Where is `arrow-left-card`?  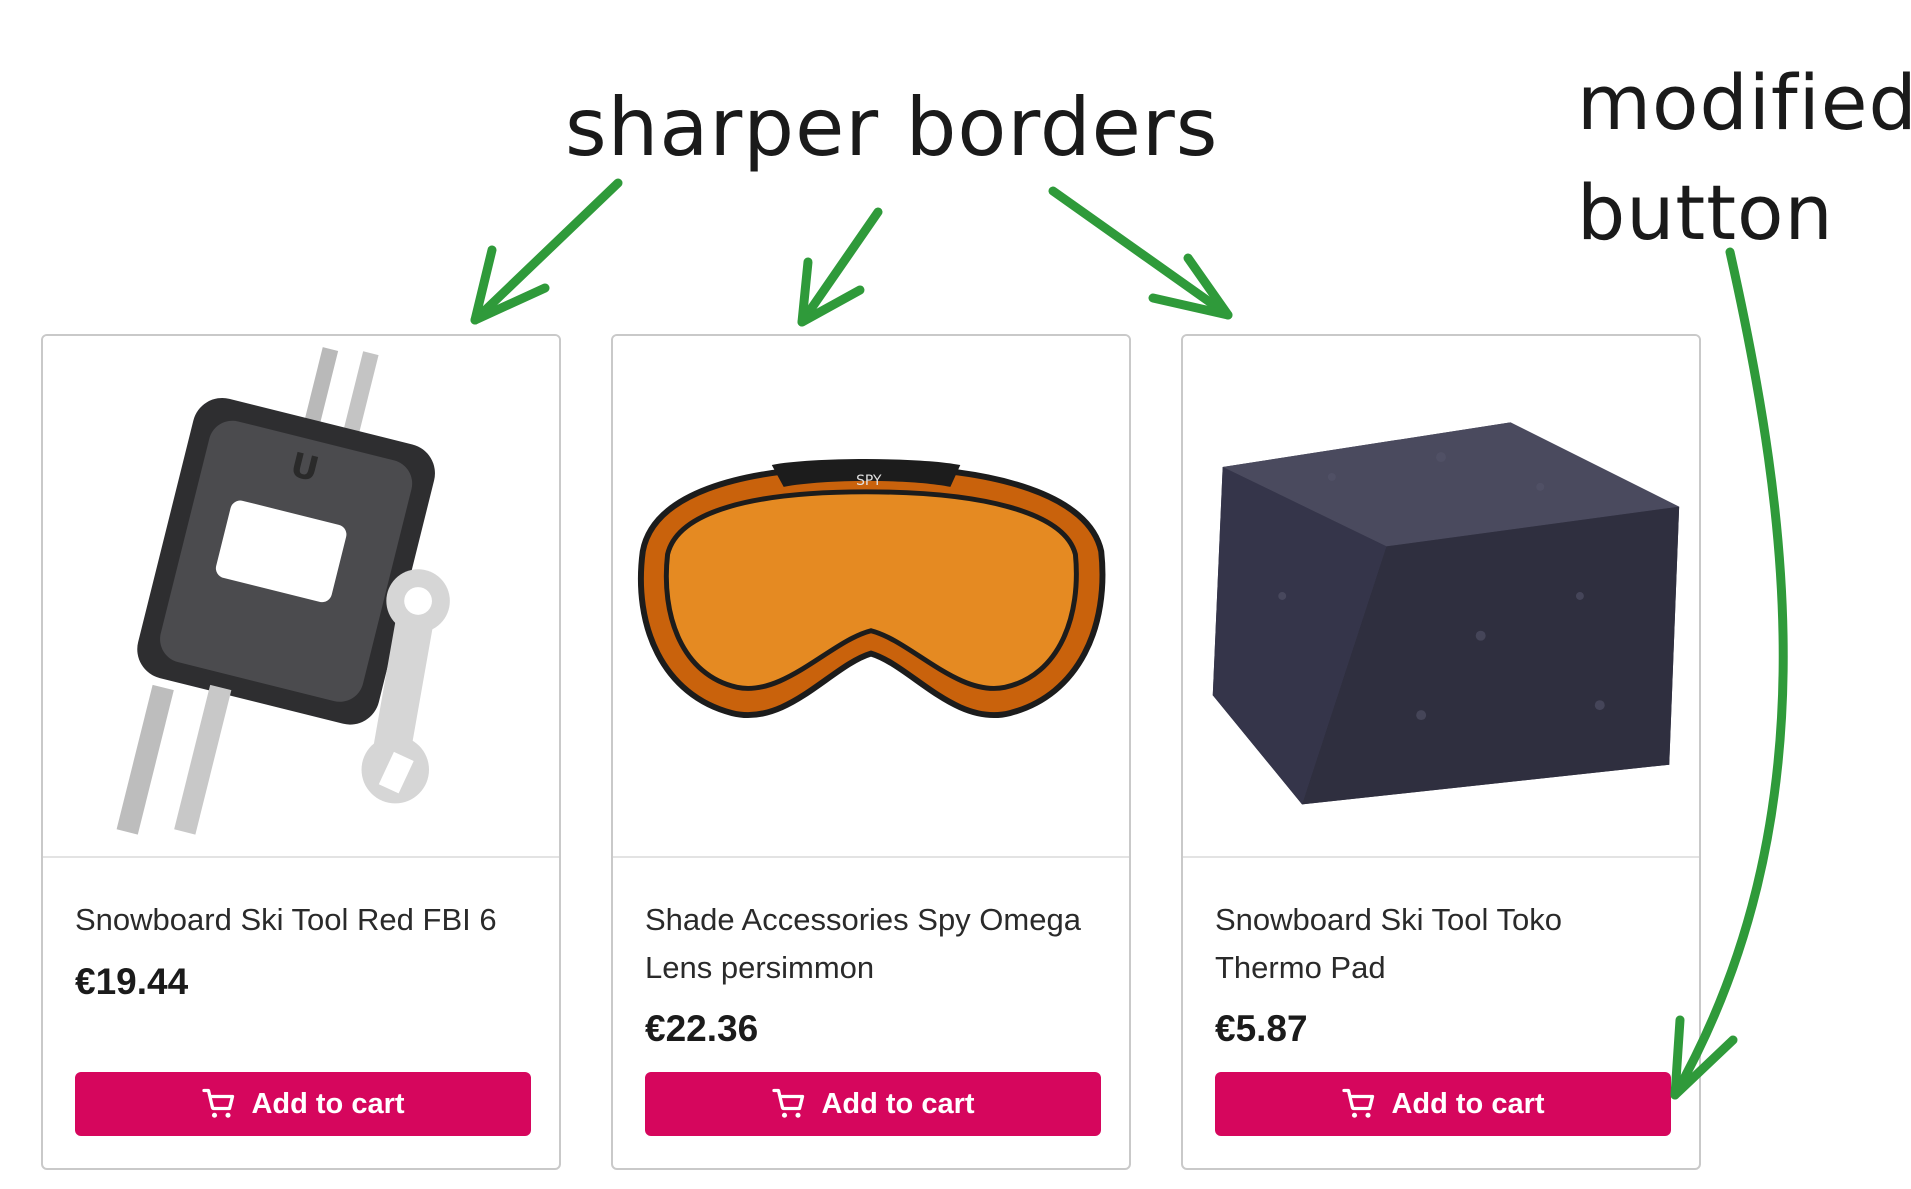 arrow-left-card is located at coordinates (546, 251).